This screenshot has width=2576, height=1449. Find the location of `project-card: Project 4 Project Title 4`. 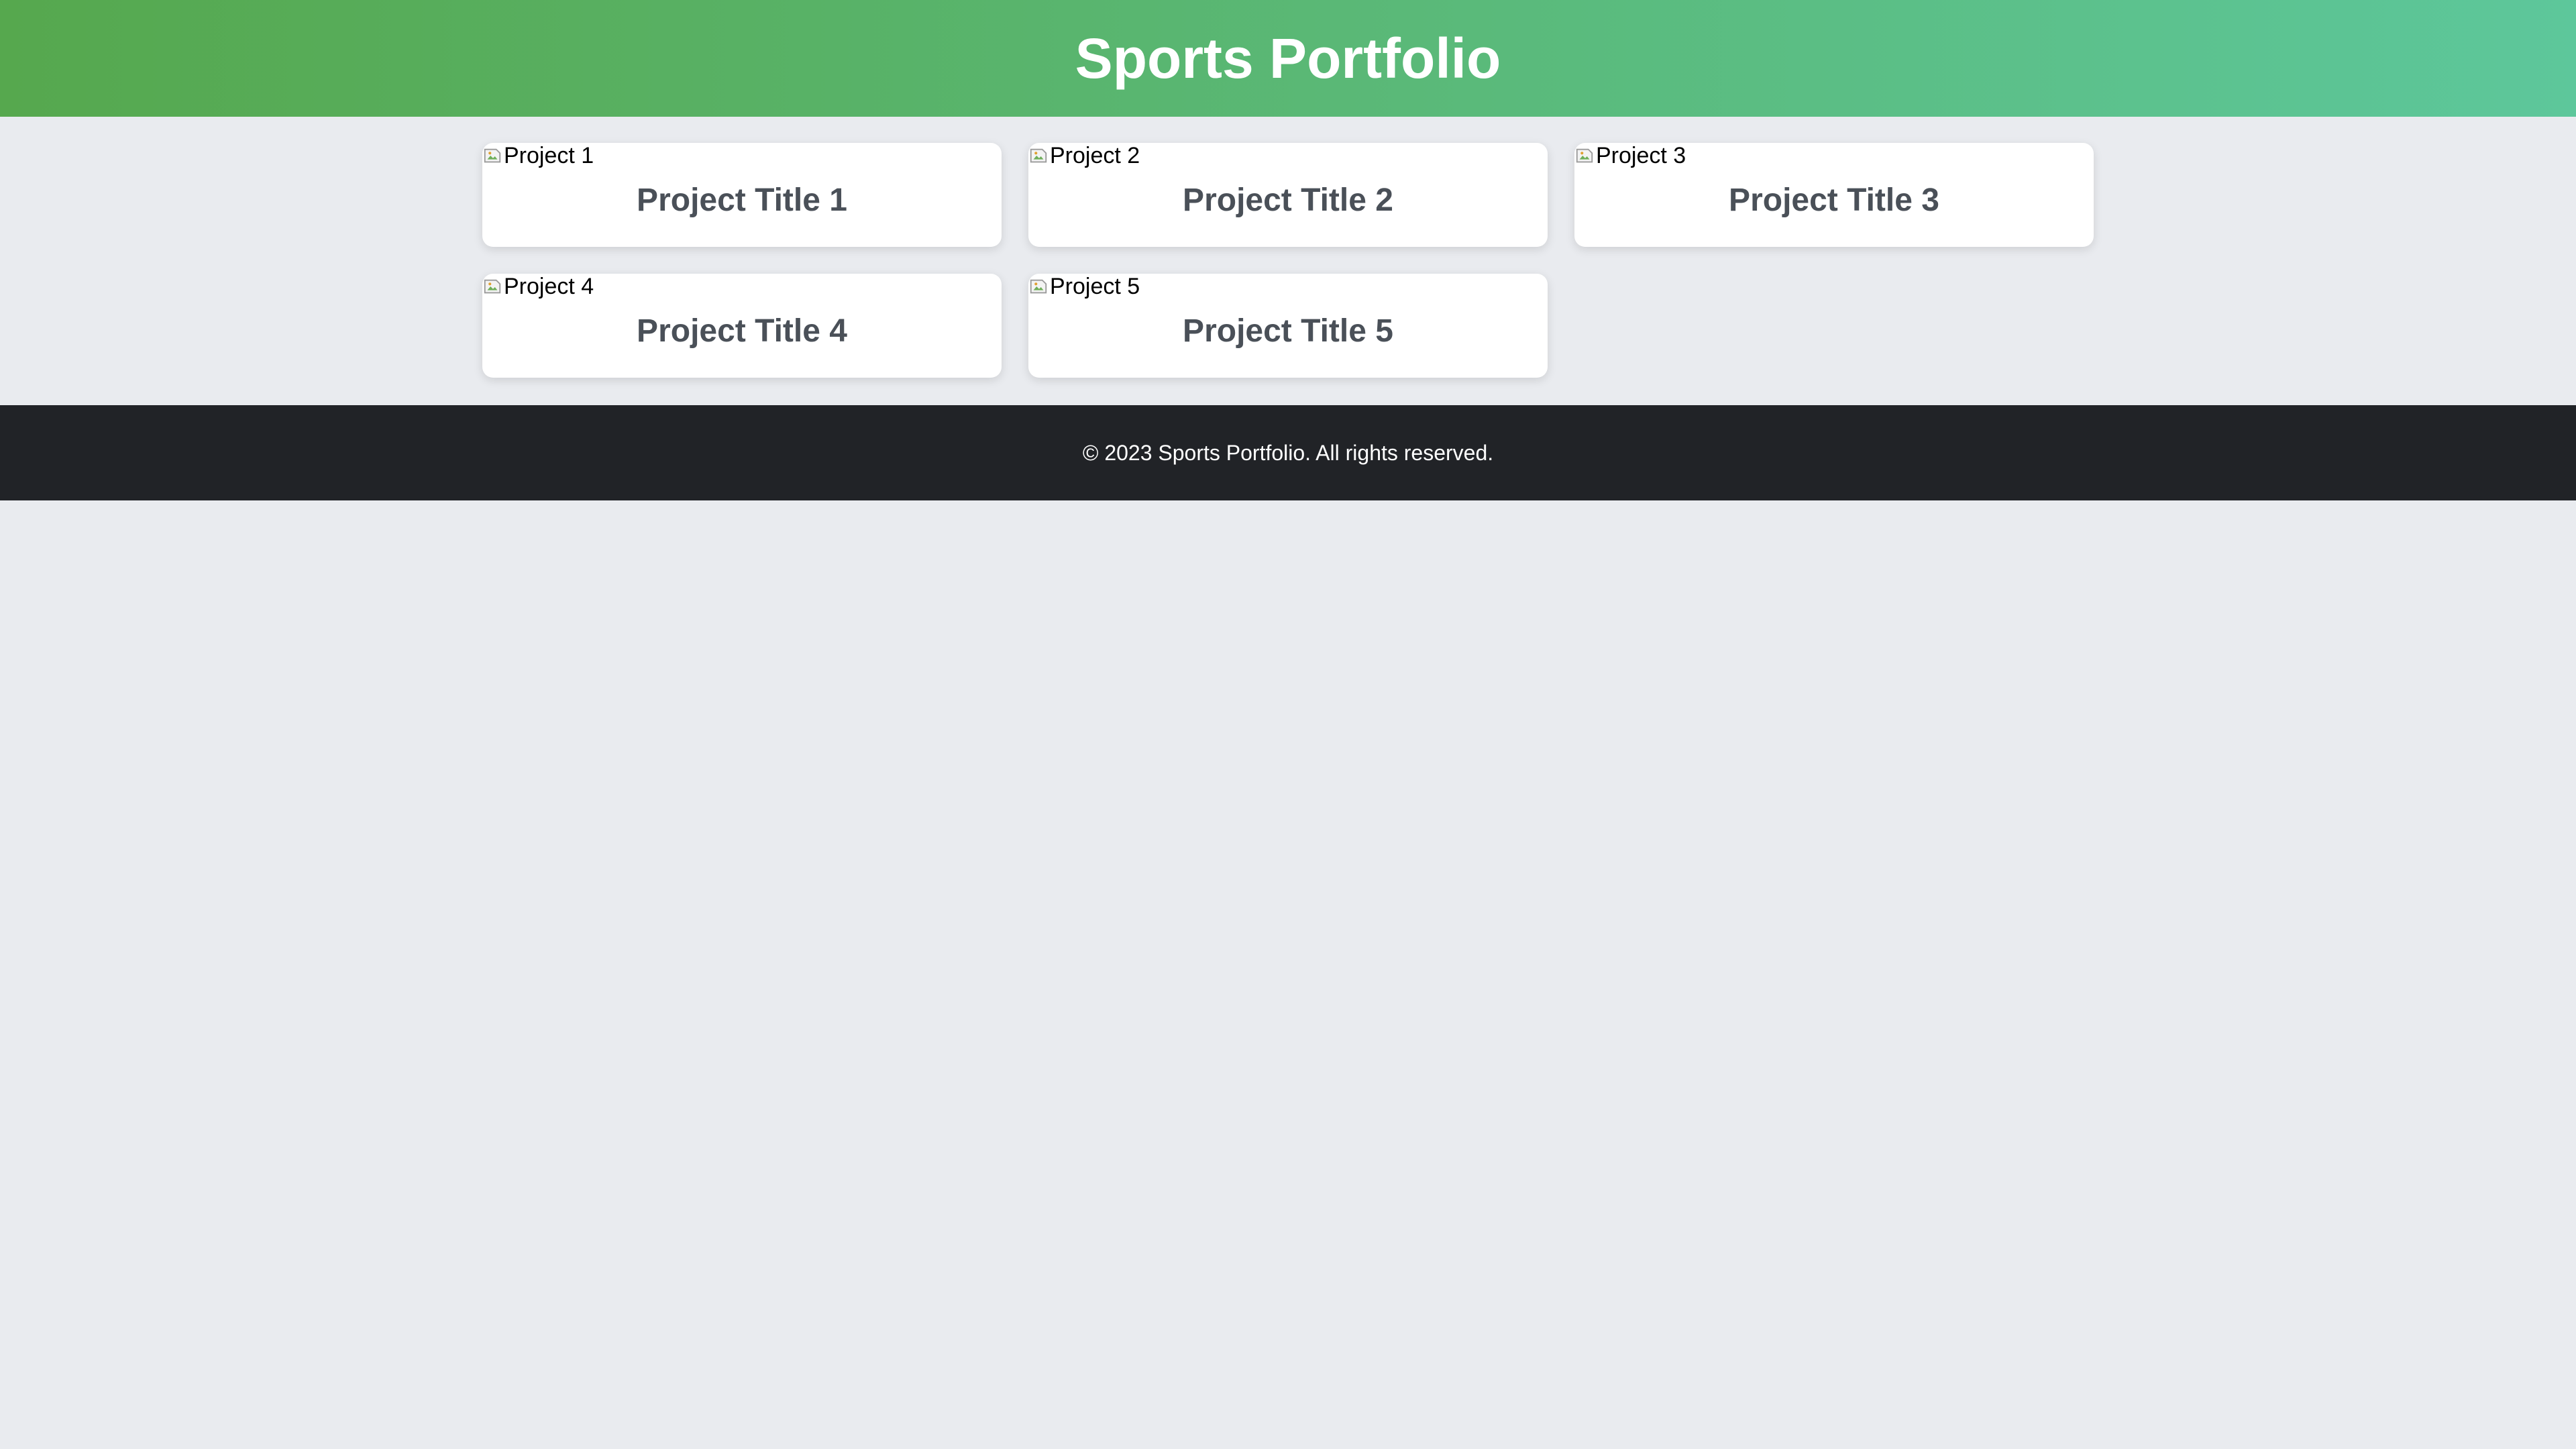

project-card: Project 4 Project Title 4 is located at coordinates (742, 326).